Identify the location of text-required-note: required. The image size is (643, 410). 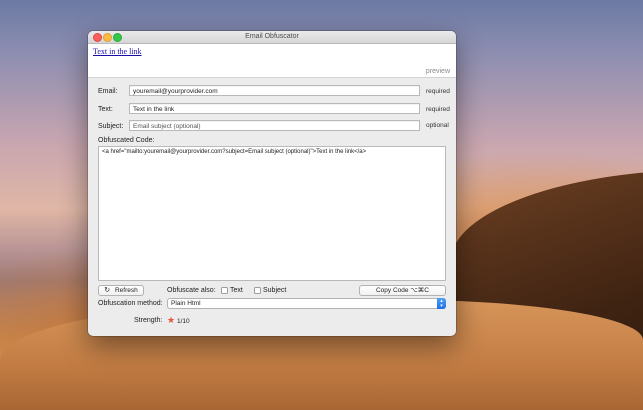
(438, 109).